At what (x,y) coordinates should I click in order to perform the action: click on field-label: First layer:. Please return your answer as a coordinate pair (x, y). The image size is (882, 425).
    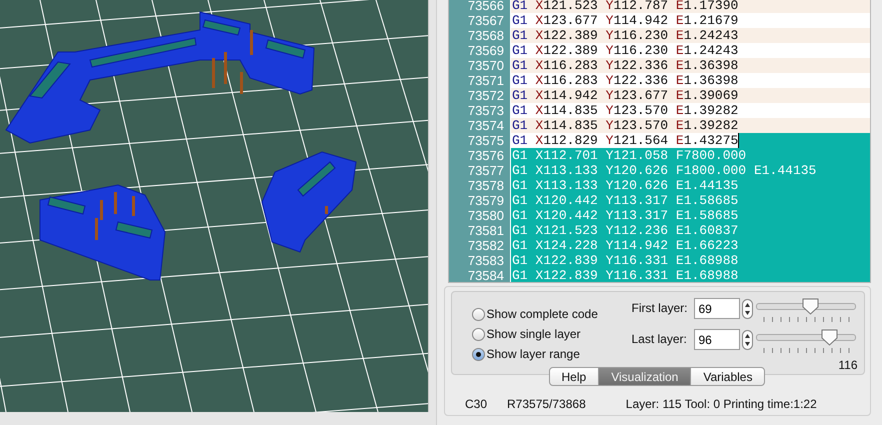
    Looking at the image, I should click on (660, 307).